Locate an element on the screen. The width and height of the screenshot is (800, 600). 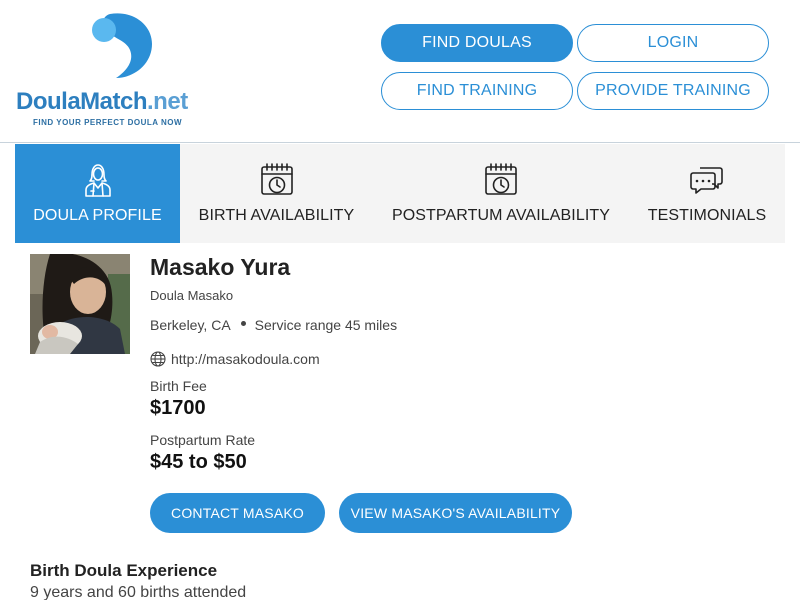
separator-dot is located at coordinates (243, 323).